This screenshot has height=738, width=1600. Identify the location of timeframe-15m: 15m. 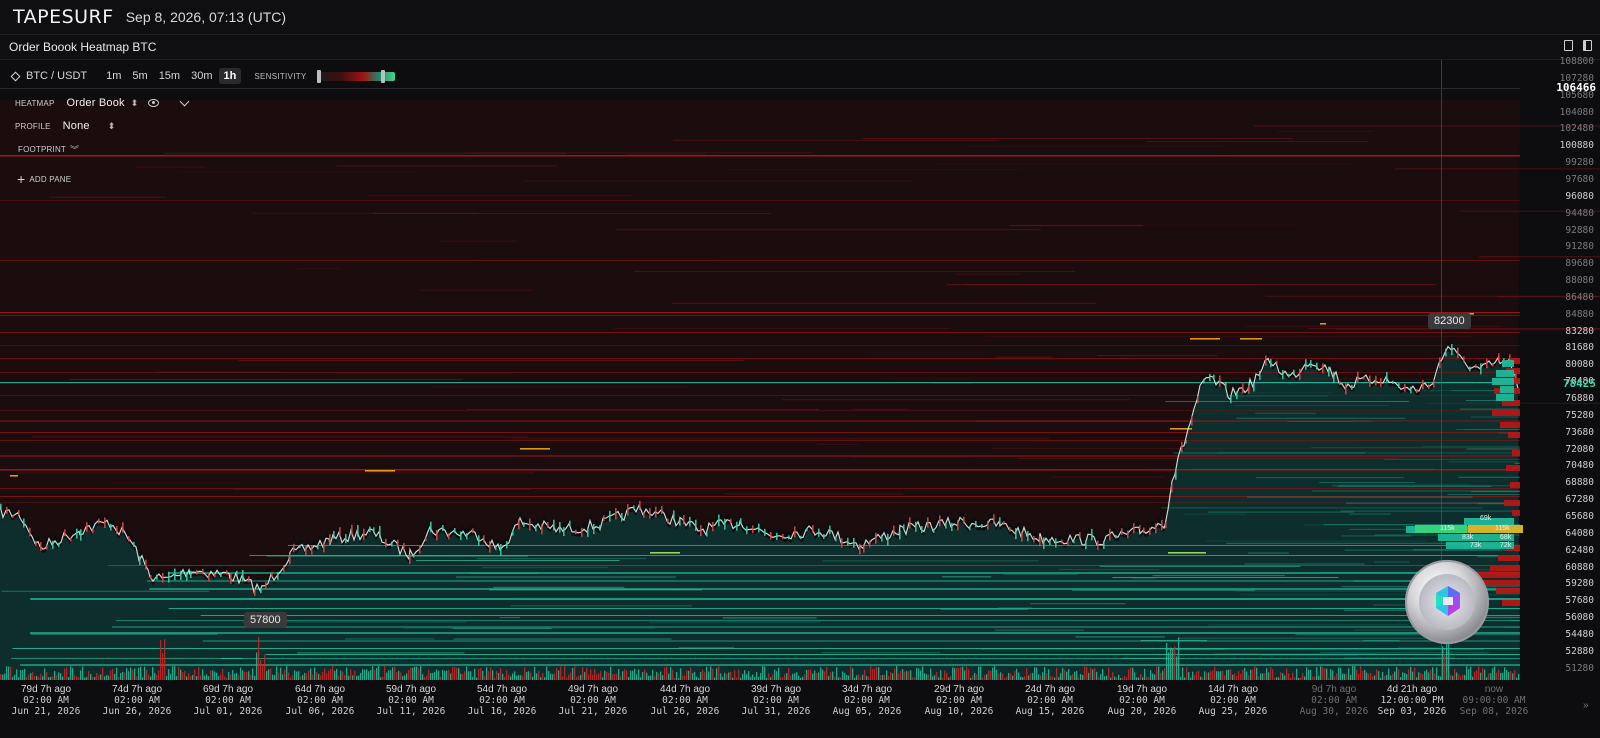
(169, 76).